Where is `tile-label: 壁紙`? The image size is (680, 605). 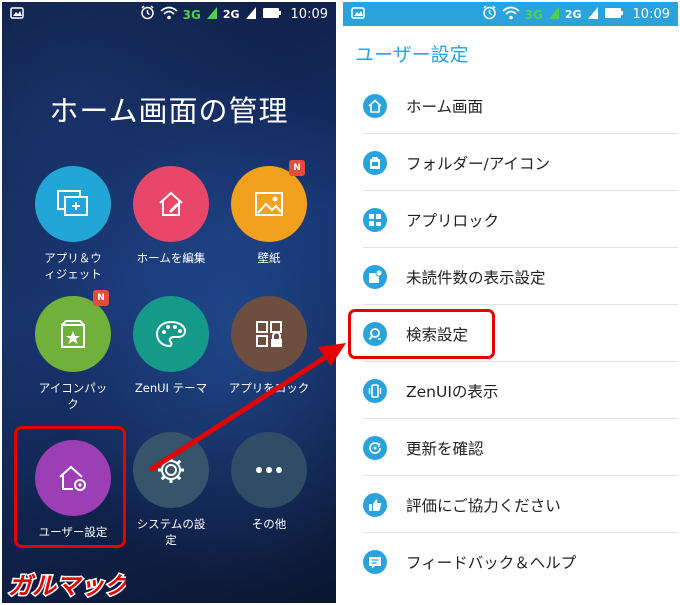 tile-label: 壁紙 is located at coordinates (269, 258).